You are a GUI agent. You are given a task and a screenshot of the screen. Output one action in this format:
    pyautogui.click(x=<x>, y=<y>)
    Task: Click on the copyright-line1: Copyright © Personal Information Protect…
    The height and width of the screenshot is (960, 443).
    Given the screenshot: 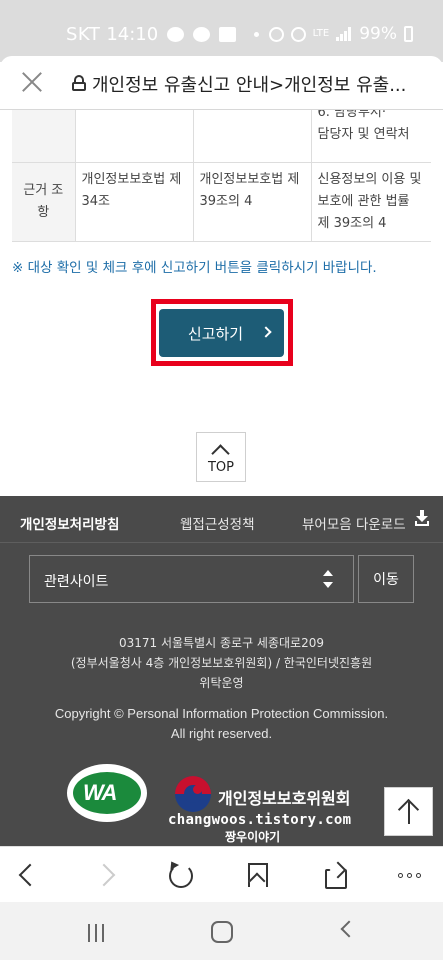 What is the action you would take?
    pyautogui.click(x=221, y=713)
    